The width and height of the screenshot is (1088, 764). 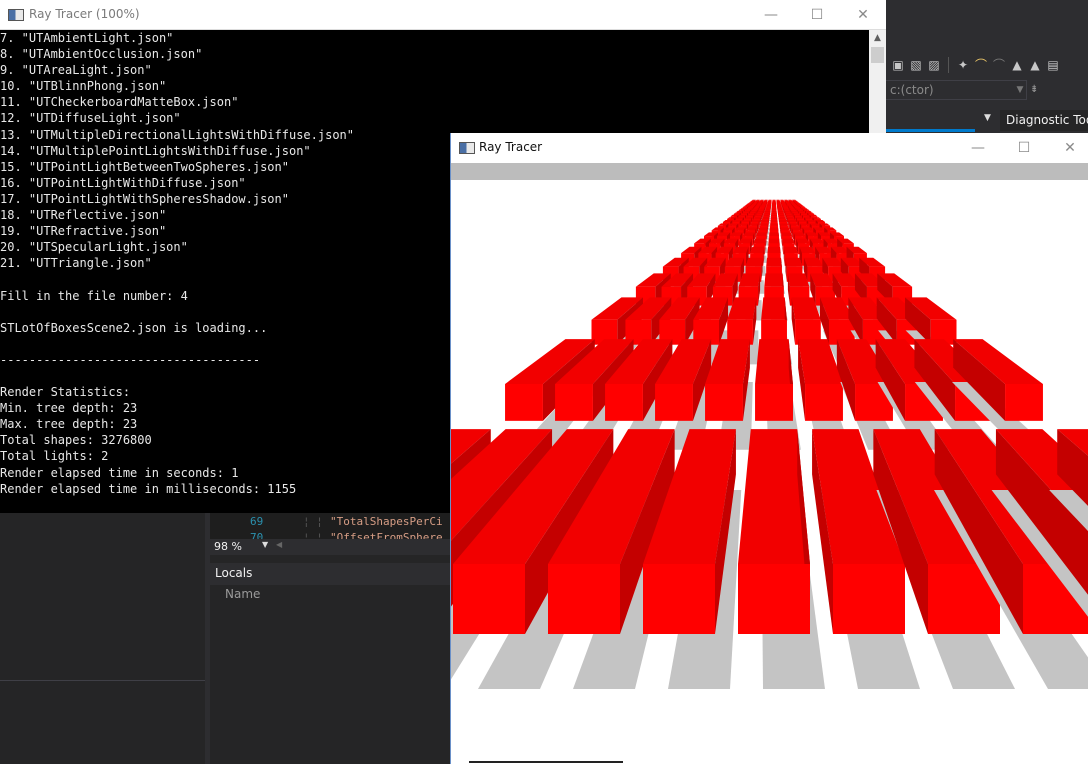 What do you see at coordinates (386, 521) in the screenshot?
I see `code-line: "TotalShapesPerCi` at bounding box center [386, 521].